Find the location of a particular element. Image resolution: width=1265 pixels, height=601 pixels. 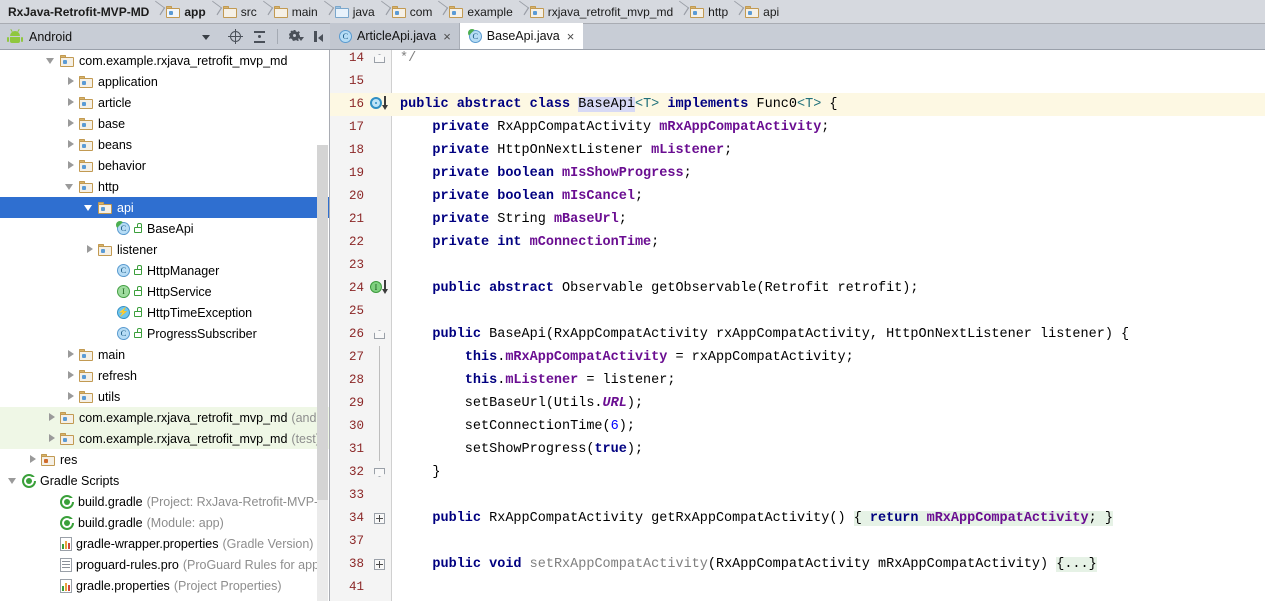

sidebar-scrollbar-thumb is located at coordinates (322, 322).